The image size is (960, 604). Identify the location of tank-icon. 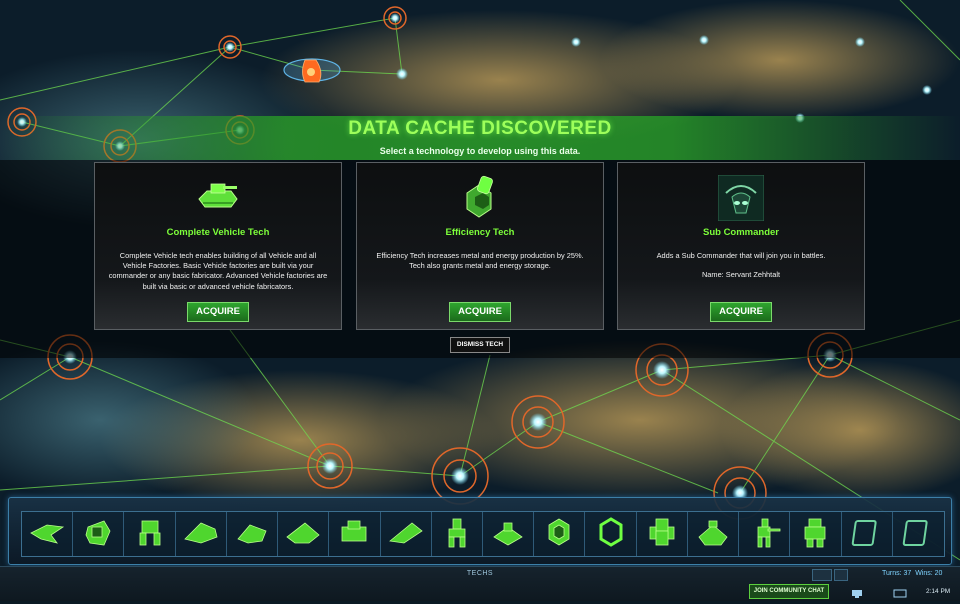
(354, 534).